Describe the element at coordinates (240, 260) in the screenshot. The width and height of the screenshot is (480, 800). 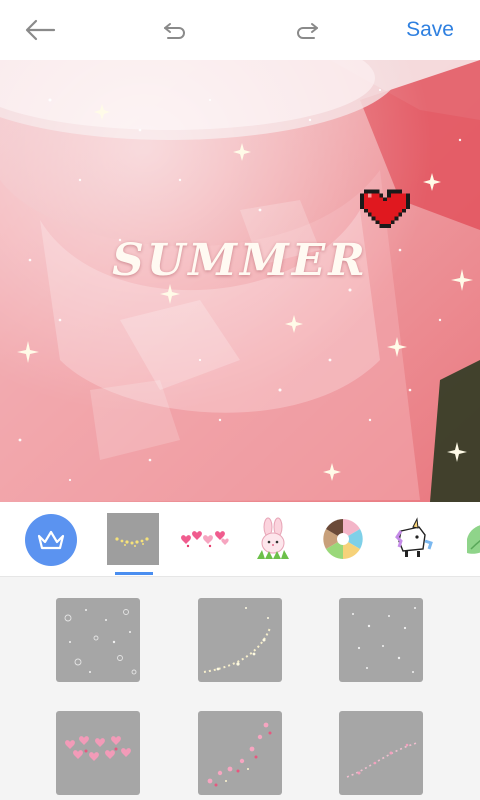
I see `summer-text-sticker: SUMMER` at that location.